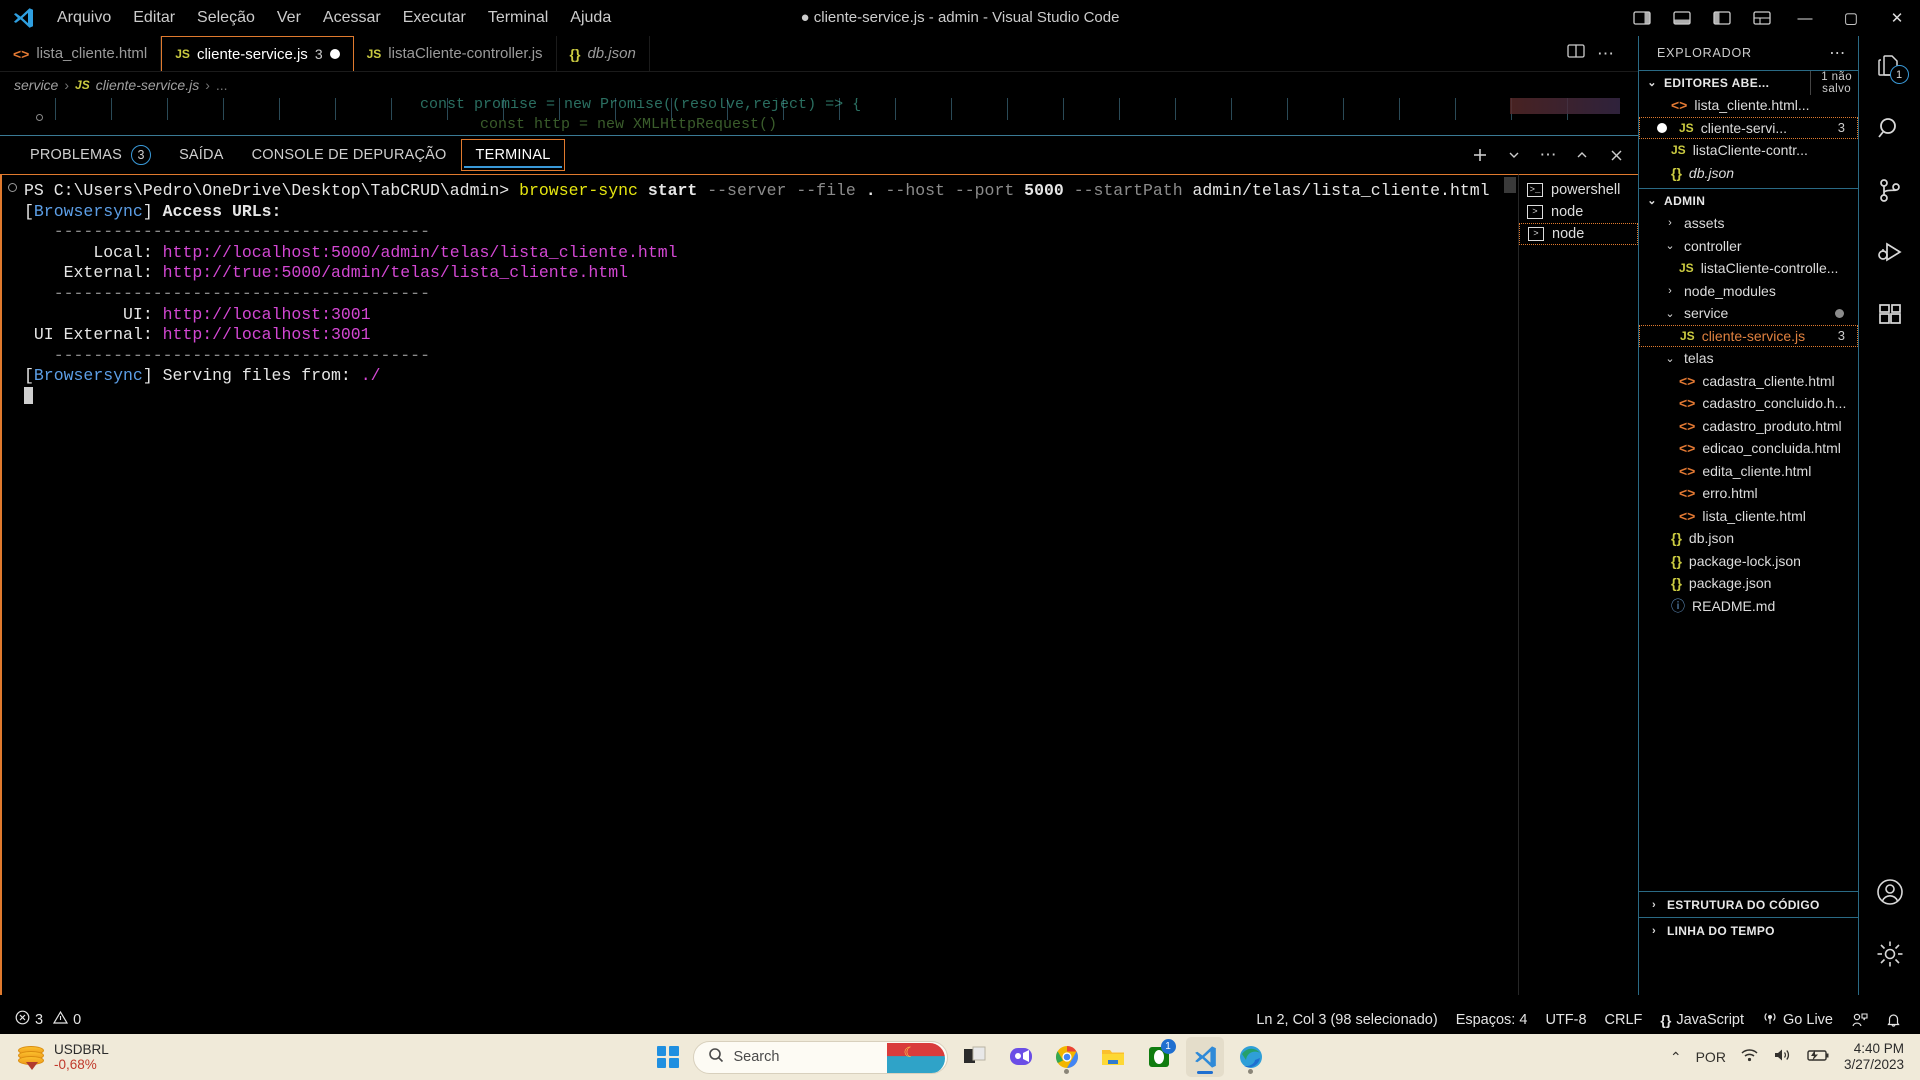 The image size is (1920, 1080). Describe the element at coordinates (90, 155) in the screenshot. I see `panel-tab-problemas: PROBLEMAS 3` at that location.